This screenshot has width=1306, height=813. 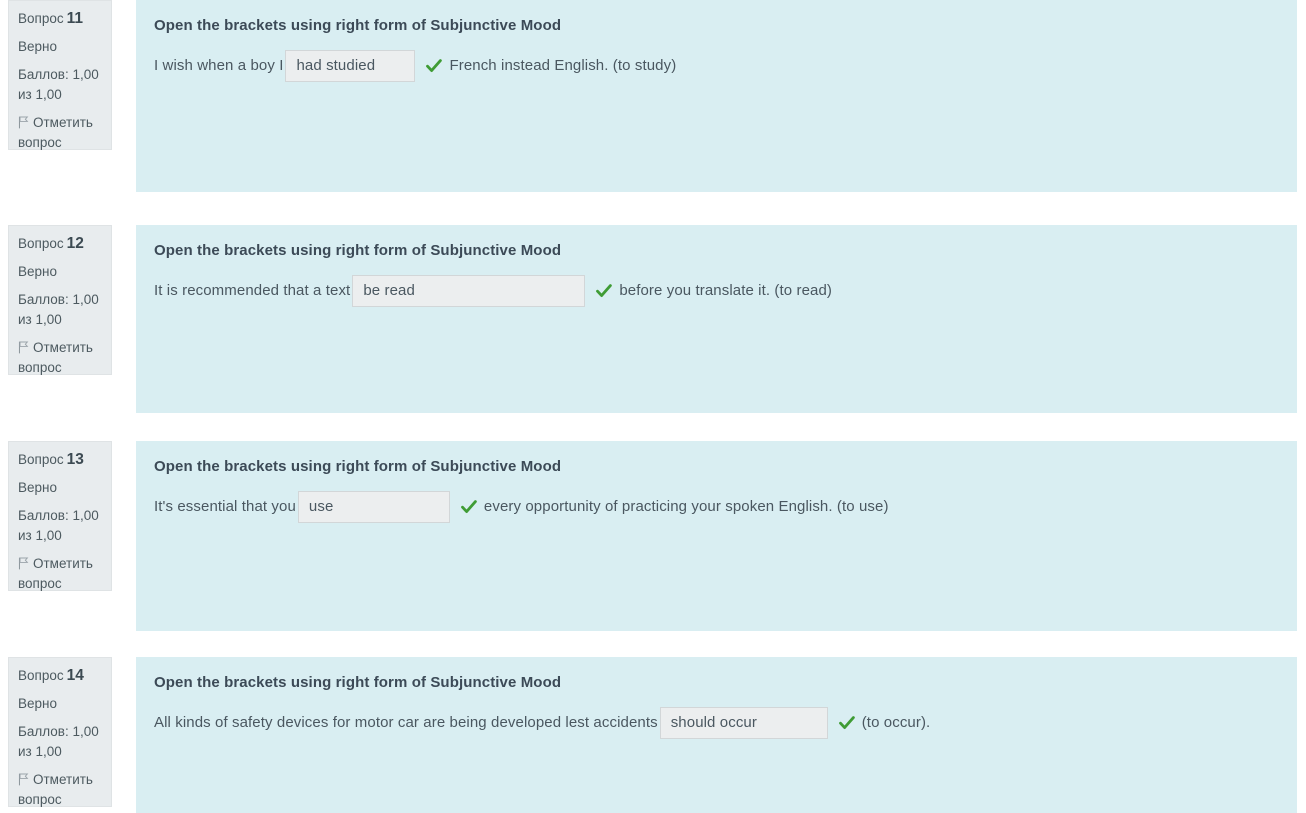 What do you see at coordinates (563, 65) in the screenshot?
I see `sentence-text-after: French instead English. (to study)` at bounding box center [563, 65].